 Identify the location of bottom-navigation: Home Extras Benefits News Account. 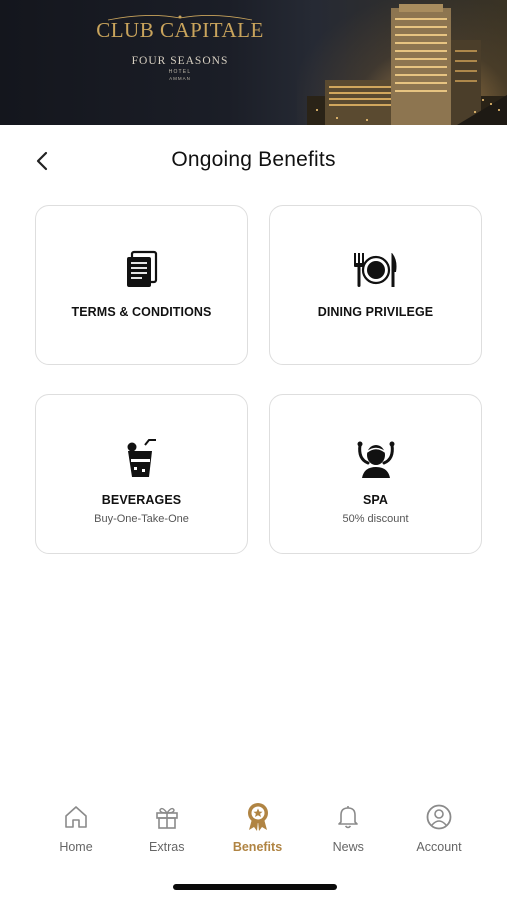
(253, 825).